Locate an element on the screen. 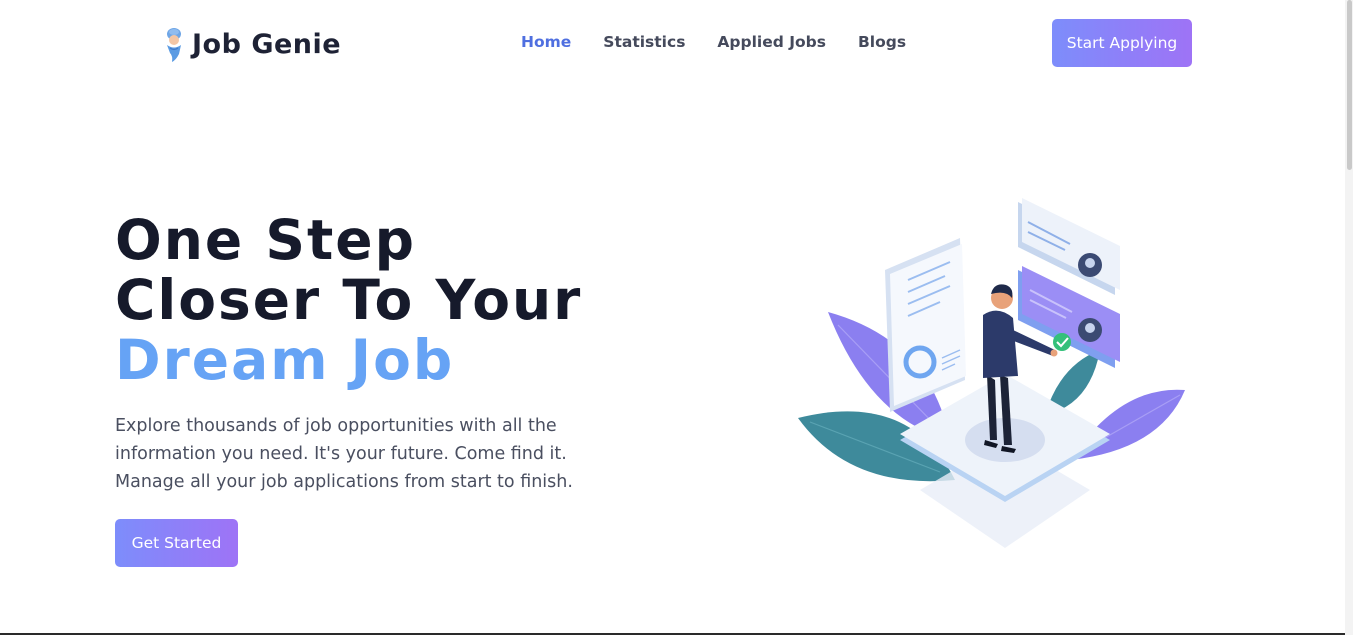 This screenshot has height=635, width=1353. nav-item-statistics: Statistics is located at coordinates (644, 42).